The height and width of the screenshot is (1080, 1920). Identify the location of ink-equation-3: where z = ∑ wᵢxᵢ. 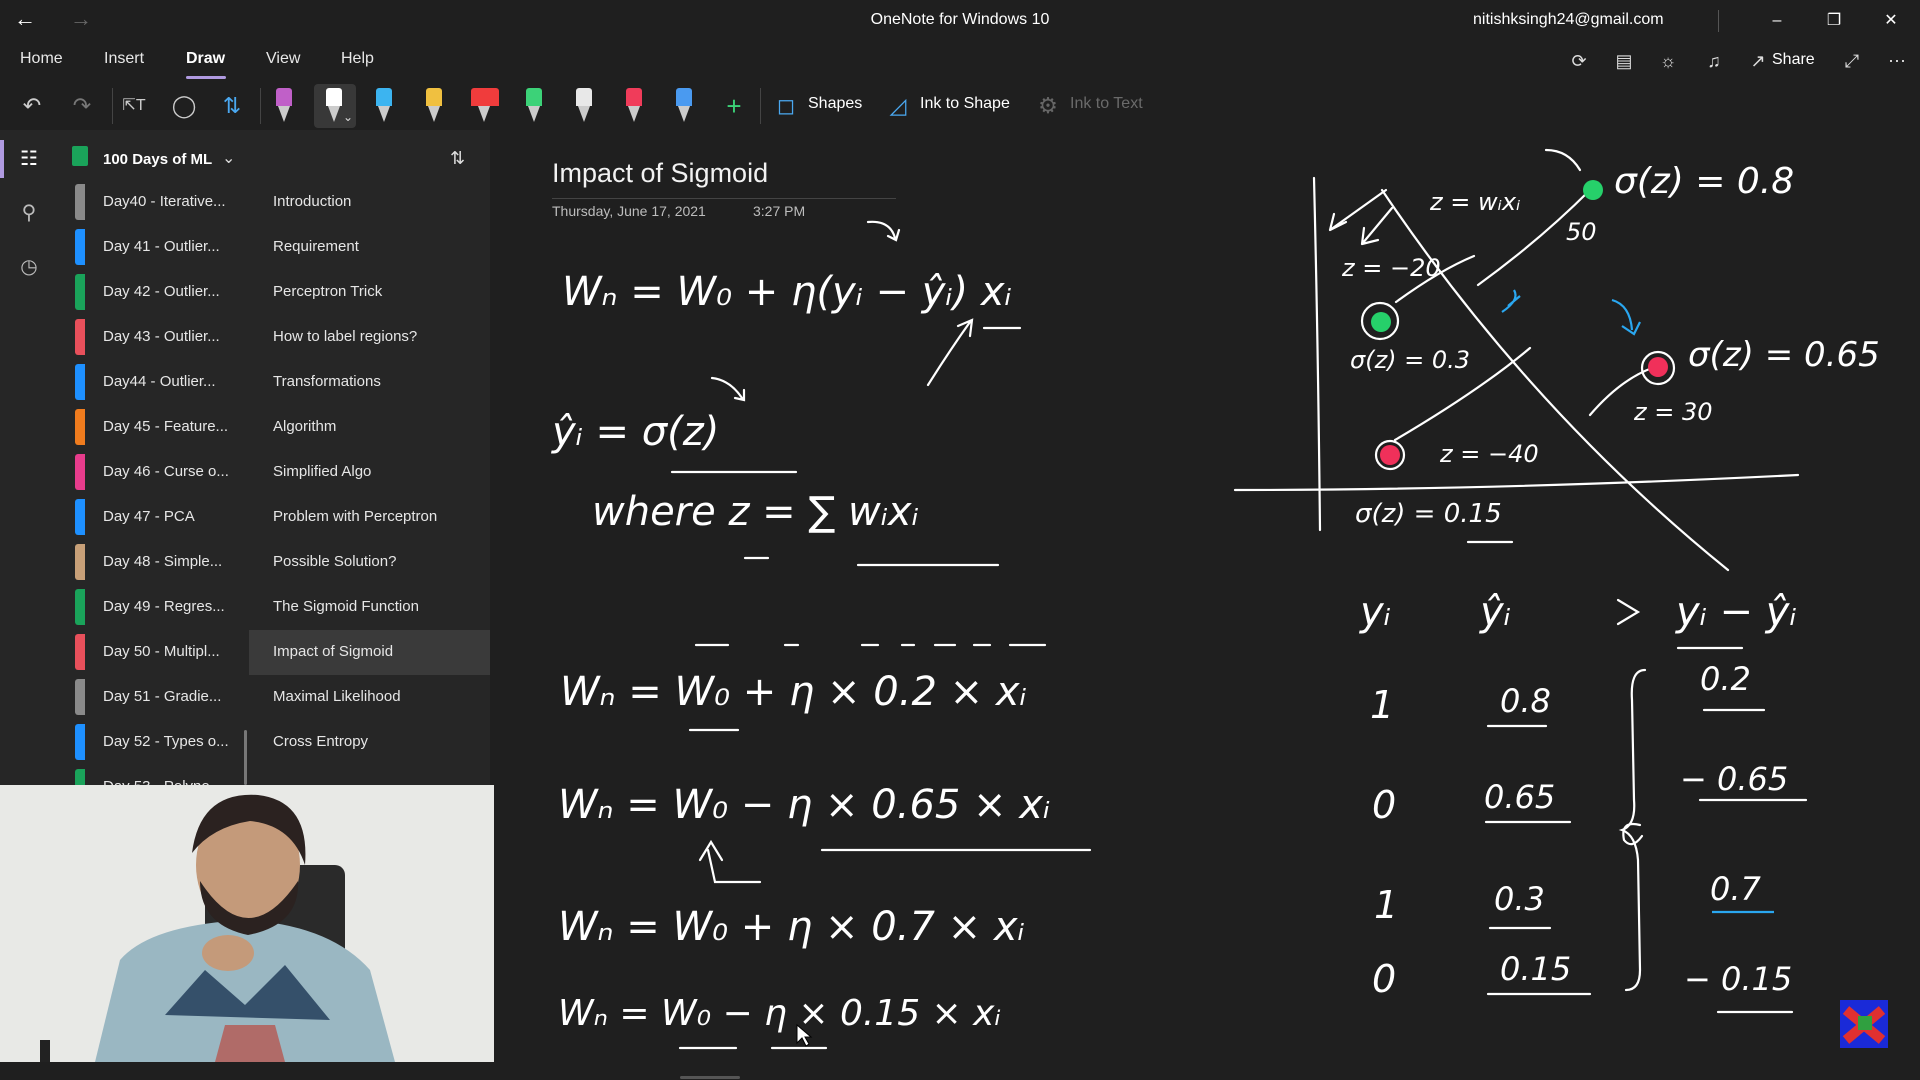
(755, 512).